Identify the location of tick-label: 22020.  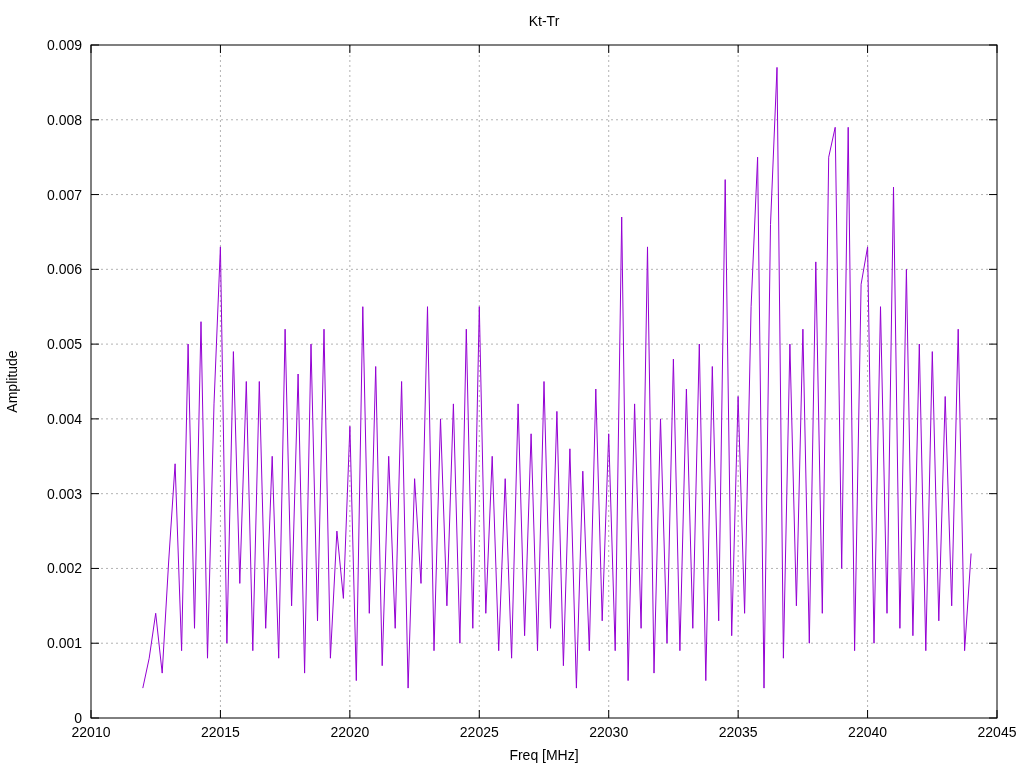
(350, 732).